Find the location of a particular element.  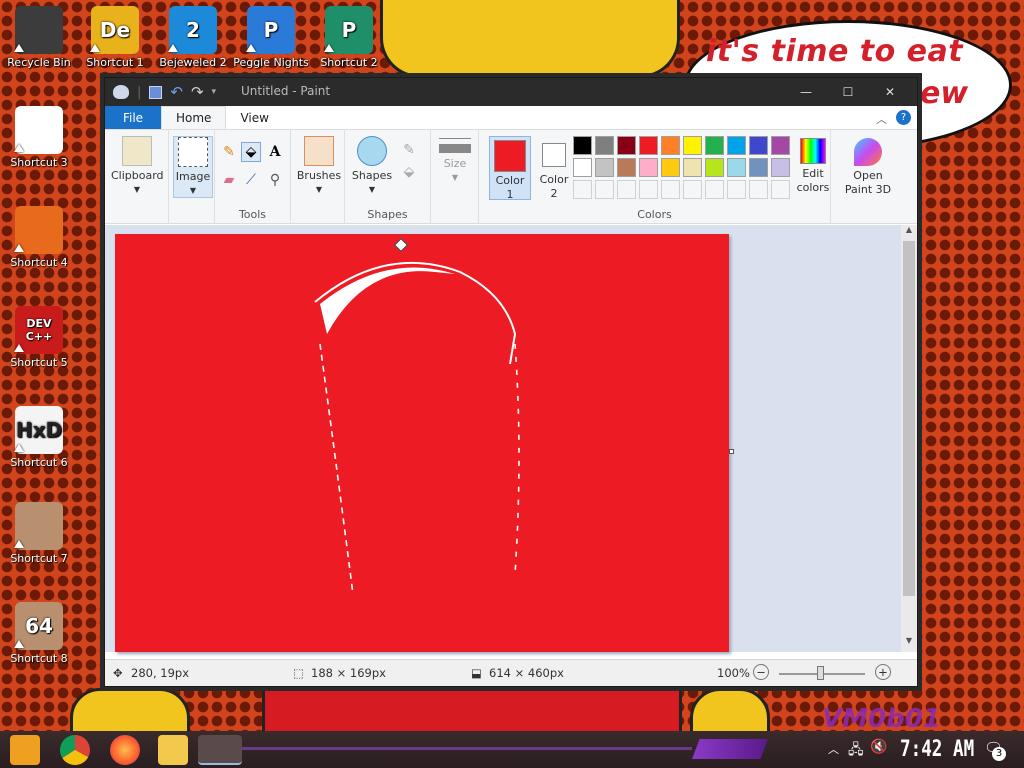

shapes-group: Shapes ▼ ✎ ⬙ Shapes is located at coordinates (388, 177).